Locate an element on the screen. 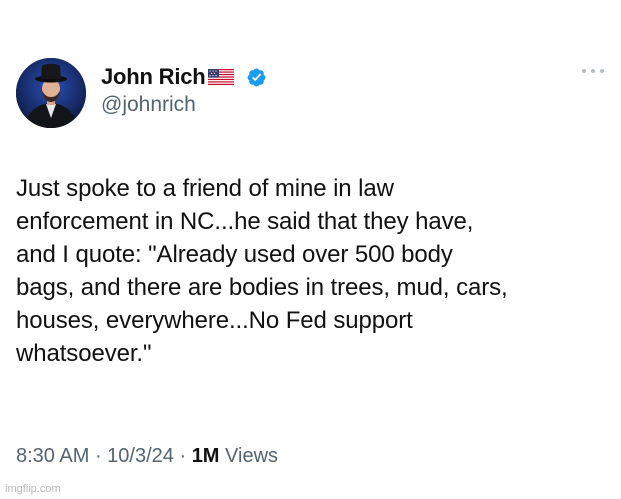 Image resolution: width=621 pixels, height=499 pixels. author-handle: @johnrich is located at coordinates (148, 105).